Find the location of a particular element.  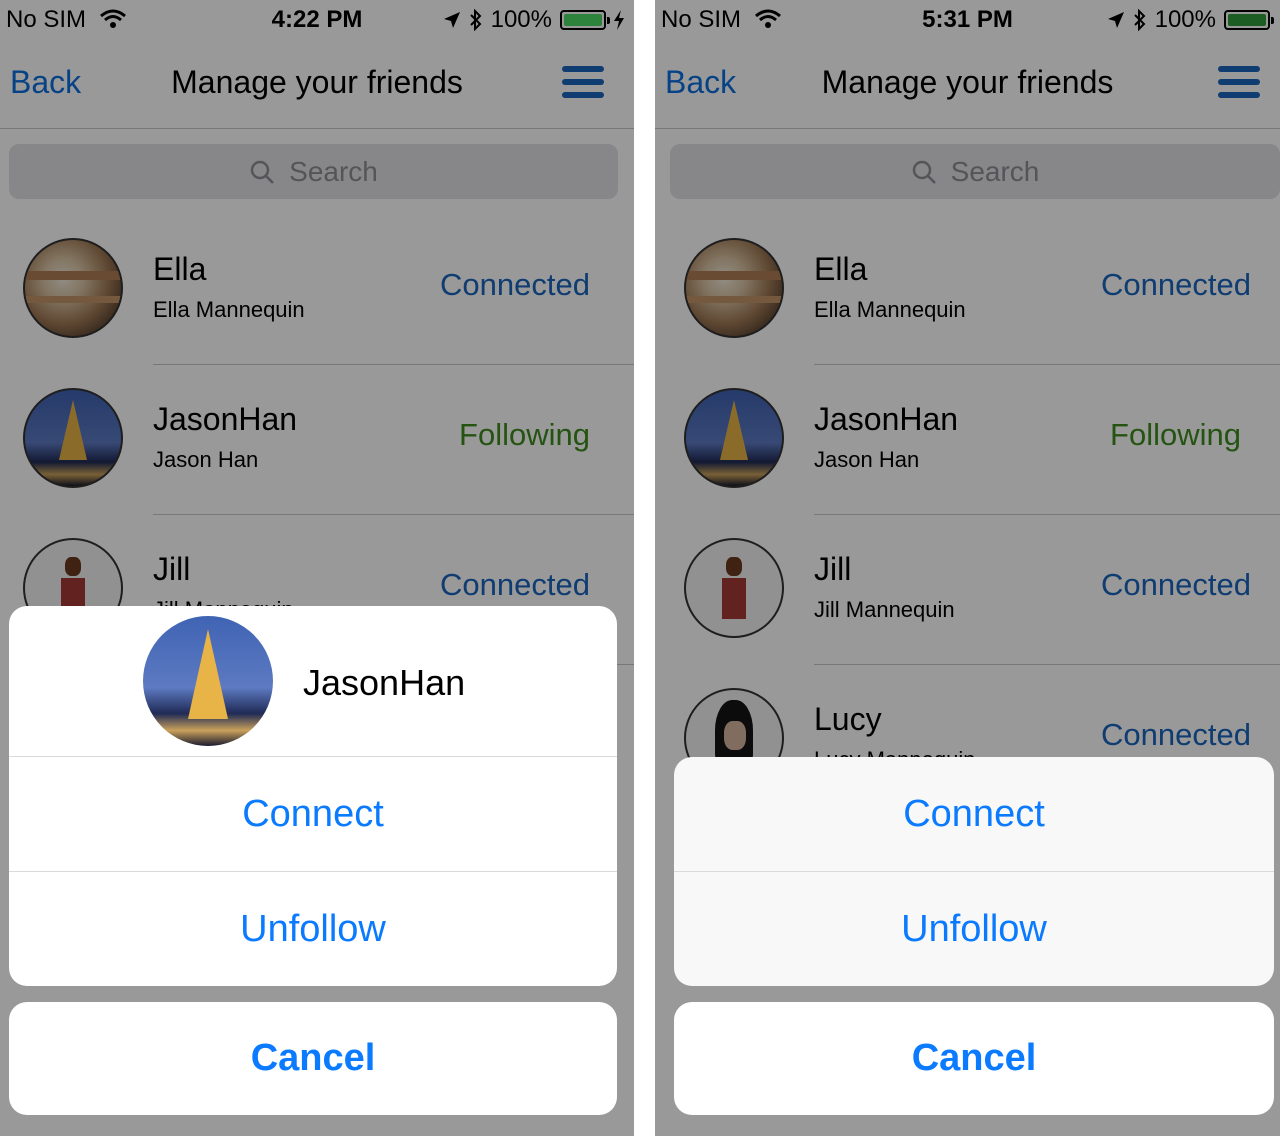

action-sheet-header: JasonHan is located at coordinates (313, 681).